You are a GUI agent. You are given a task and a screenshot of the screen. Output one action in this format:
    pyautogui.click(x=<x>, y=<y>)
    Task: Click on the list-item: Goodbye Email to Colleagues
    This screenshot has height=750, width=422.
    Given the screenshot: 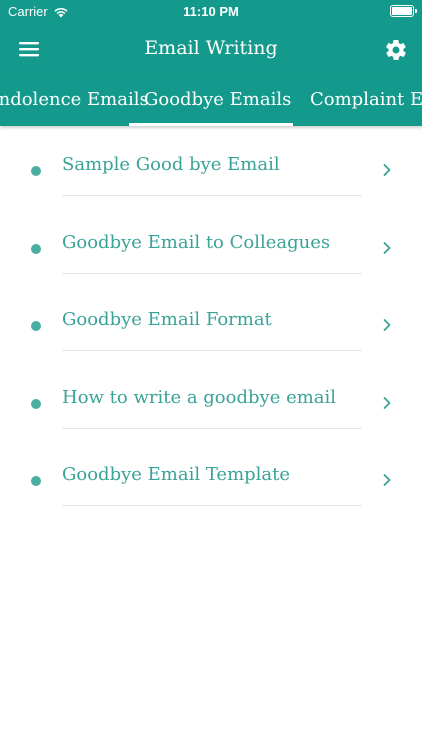 What is the action you would take?
    pyautogui.click(x=211, y=245)
    